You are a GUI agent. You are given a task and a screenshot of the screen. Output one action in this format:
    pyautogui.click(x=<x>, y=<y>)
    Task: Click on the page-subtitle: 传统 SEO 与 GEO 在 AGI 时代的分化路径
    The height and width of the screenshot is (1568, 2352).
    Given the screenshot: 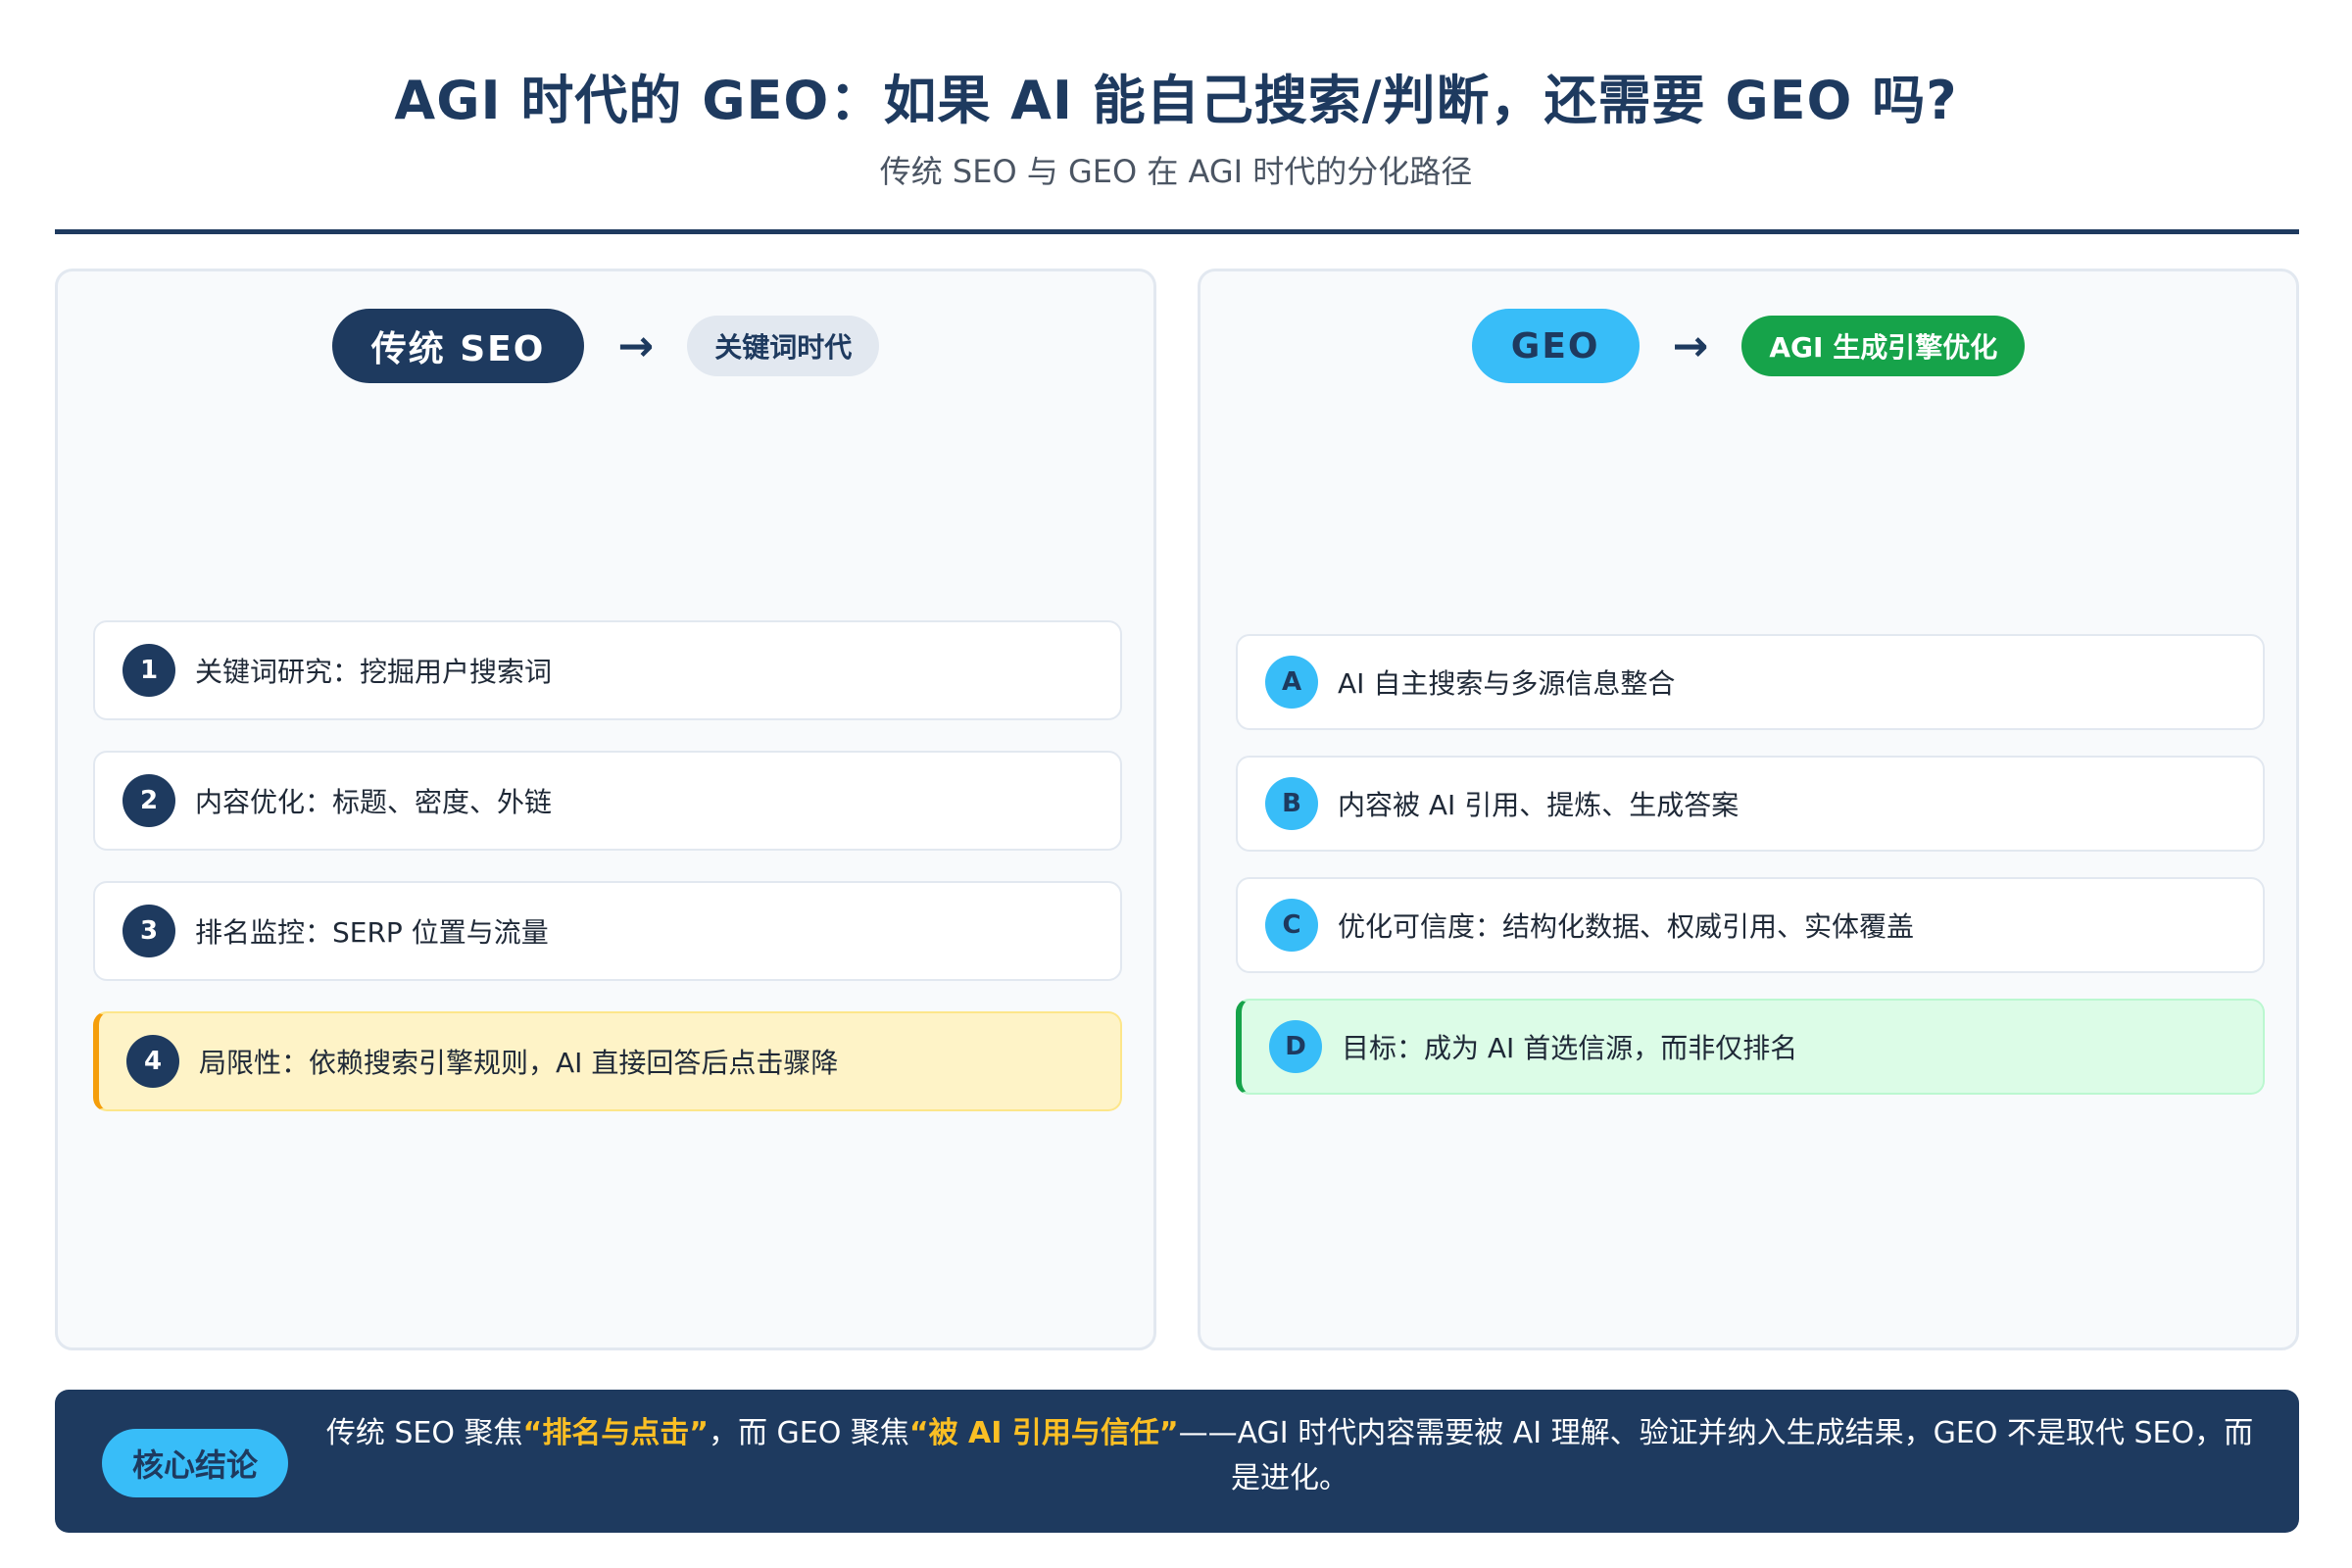 What is the action you would take?
    pyautogui.click(x=1176, y=171)
    